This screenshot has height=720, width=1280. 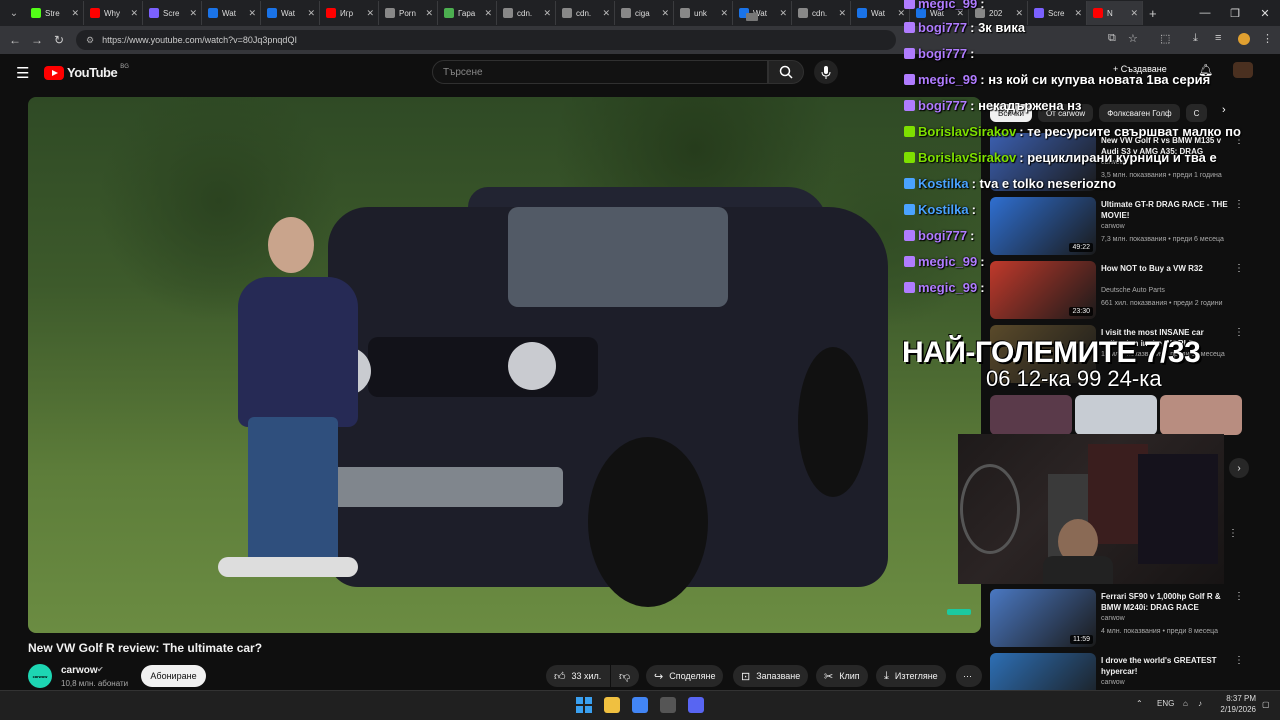 I want to click on search-input: Търсене, so click(x=600, y=72).